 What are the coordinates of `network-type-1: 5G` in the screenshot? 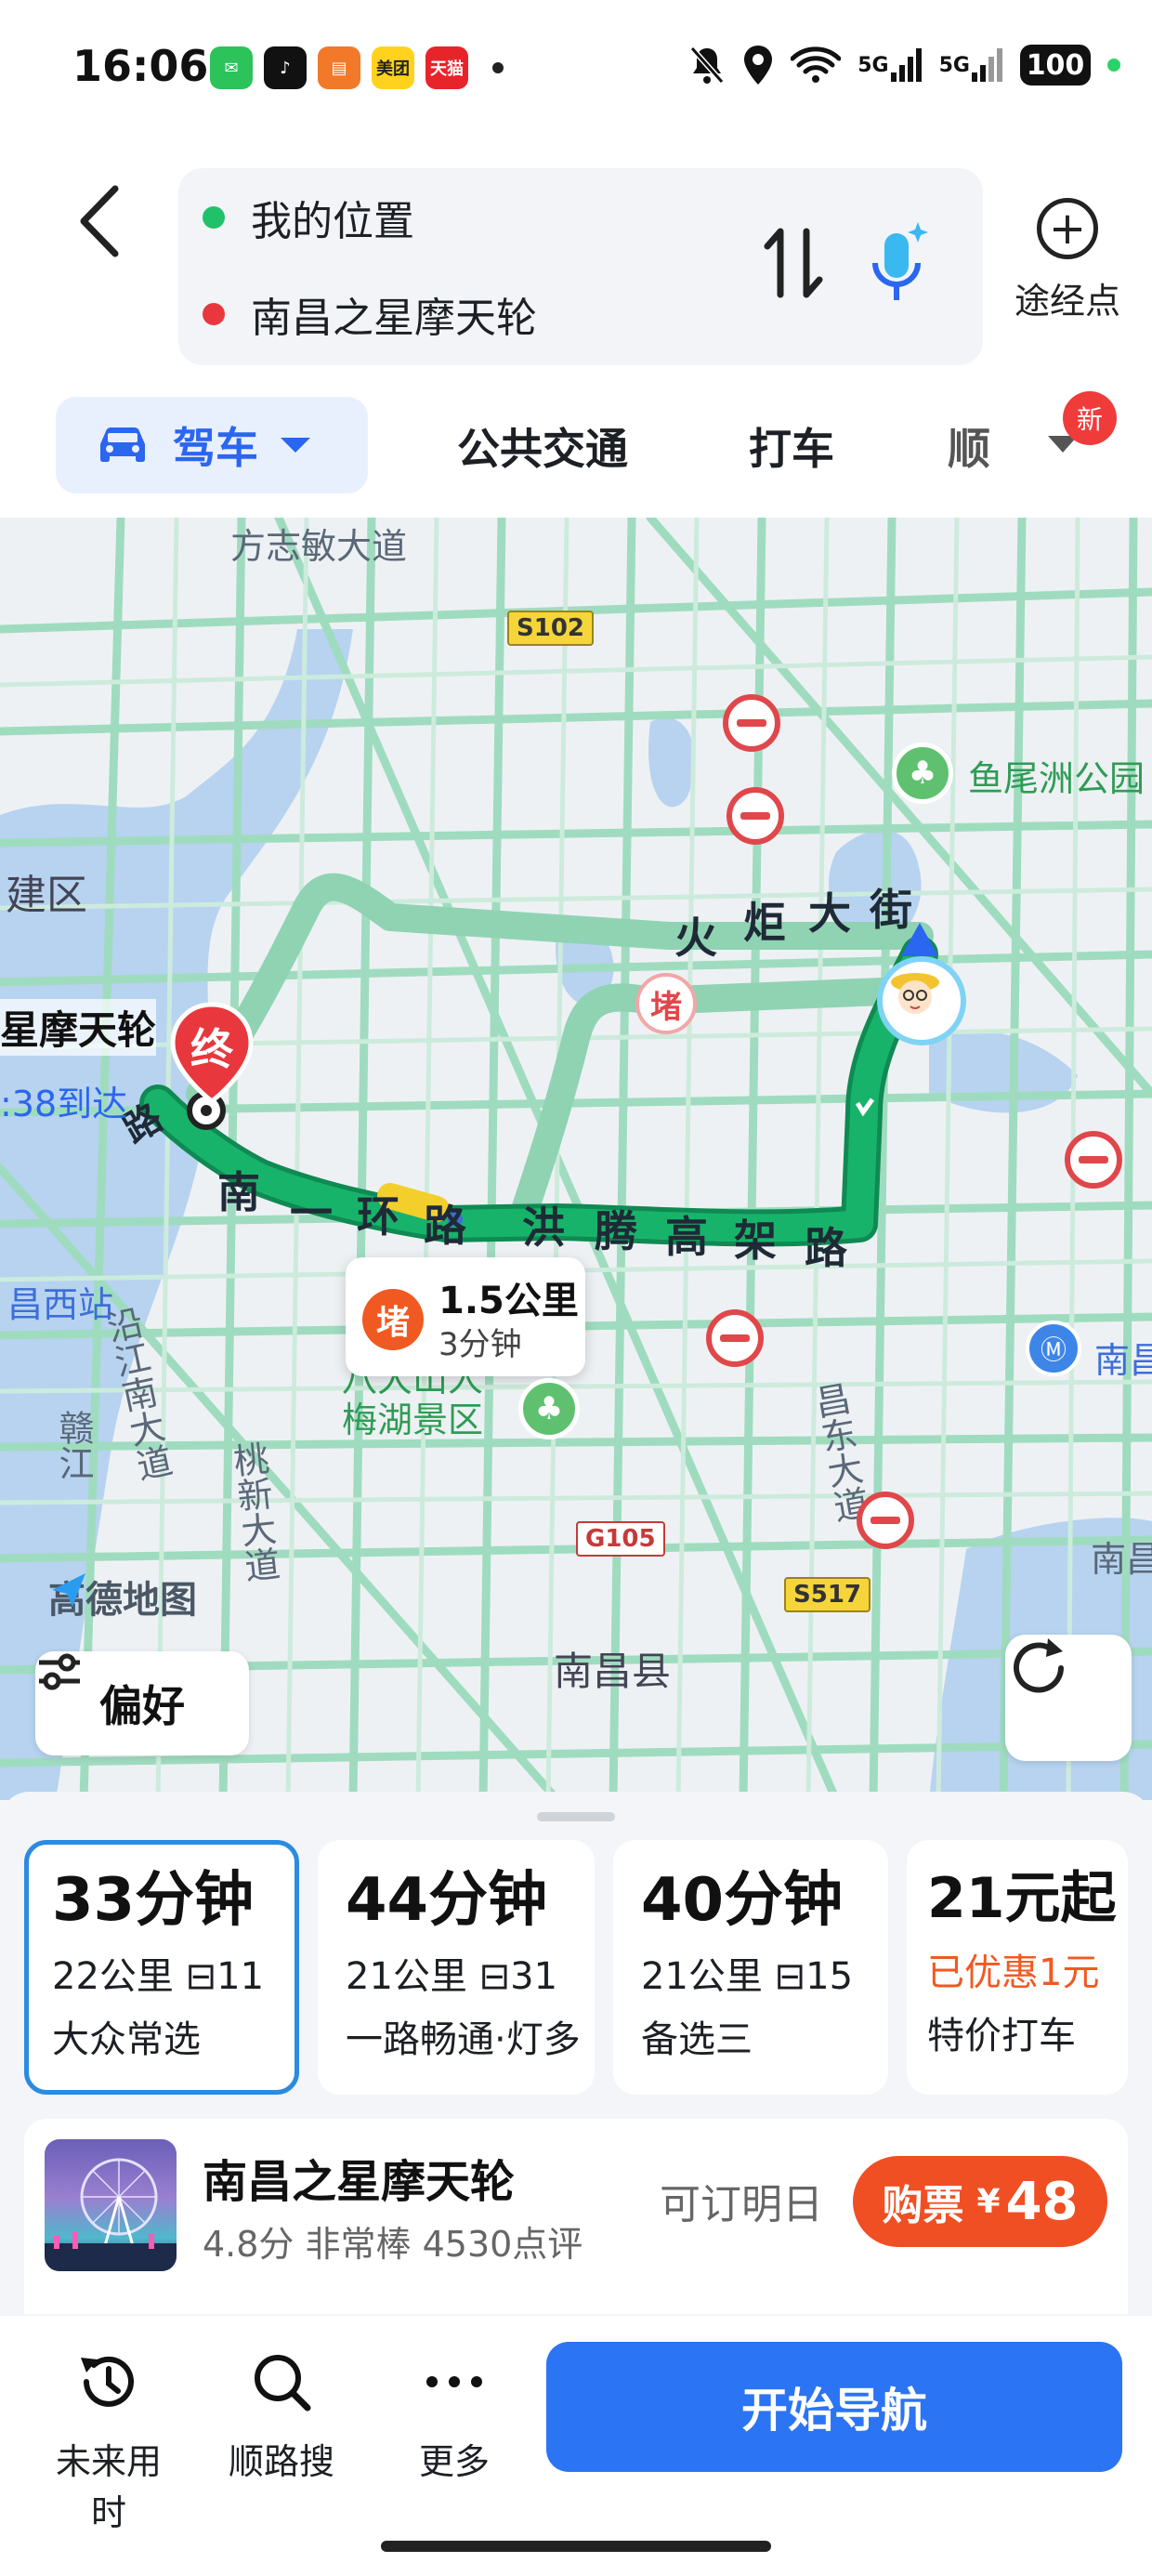 It's located at (873, 65).